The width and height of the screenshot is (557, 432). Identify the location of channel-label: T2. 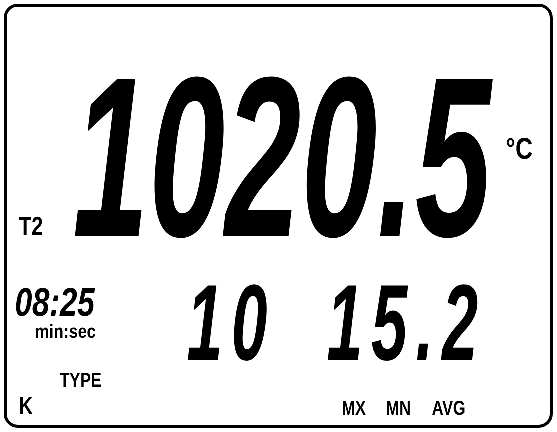
(31, 225).